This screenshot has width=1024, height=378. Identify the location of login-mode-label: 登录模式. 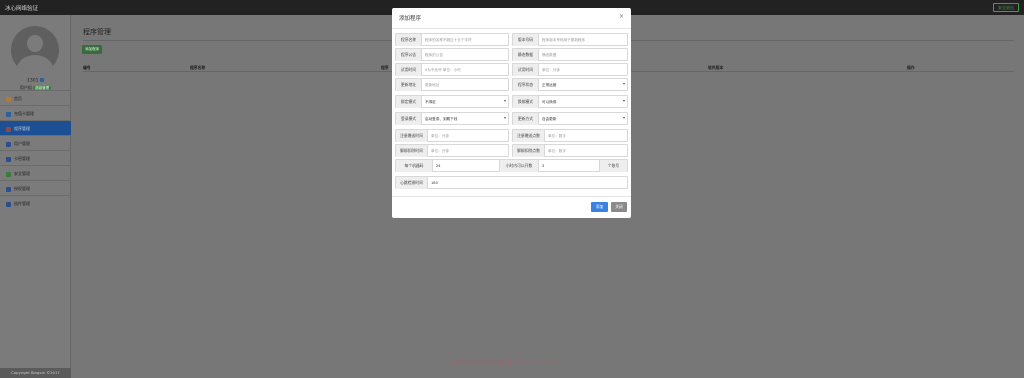
(409, 119).